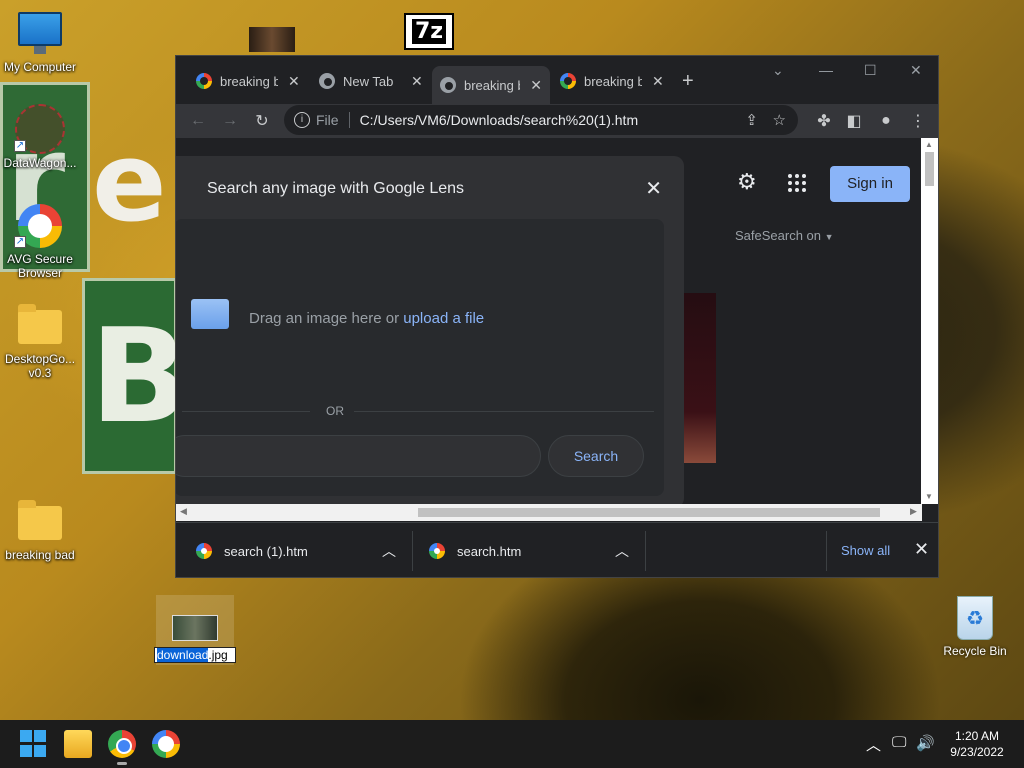  I want to click on tab-title: breaking b, so click(613, 81).